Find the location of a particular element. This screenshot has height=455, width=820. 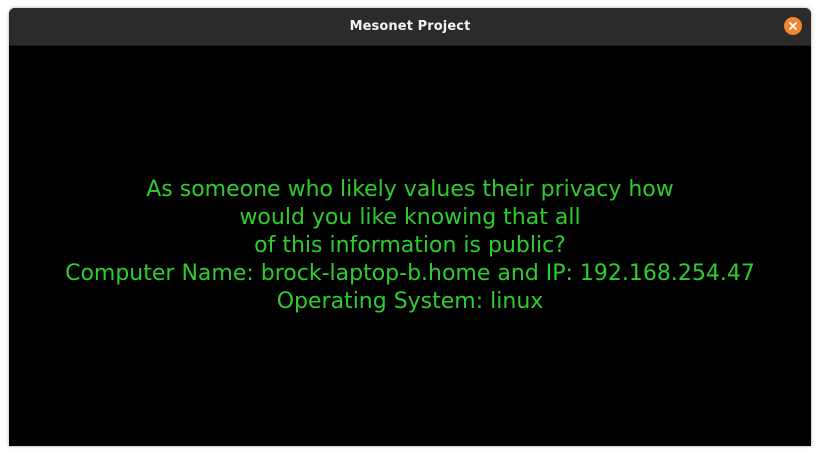

message-line: of this information is public? is located at coordinates (410, 245).